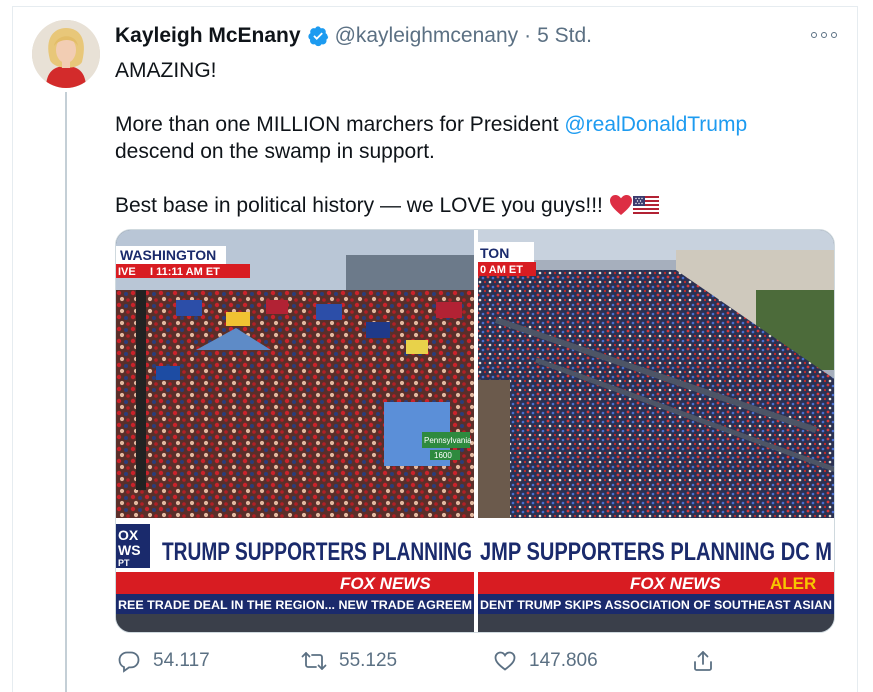 The height and width of the screenshot is (692, 873). Describe the element at coordinates (620, 205) in the screenshot. I see `red-heart-emoji` at that location.